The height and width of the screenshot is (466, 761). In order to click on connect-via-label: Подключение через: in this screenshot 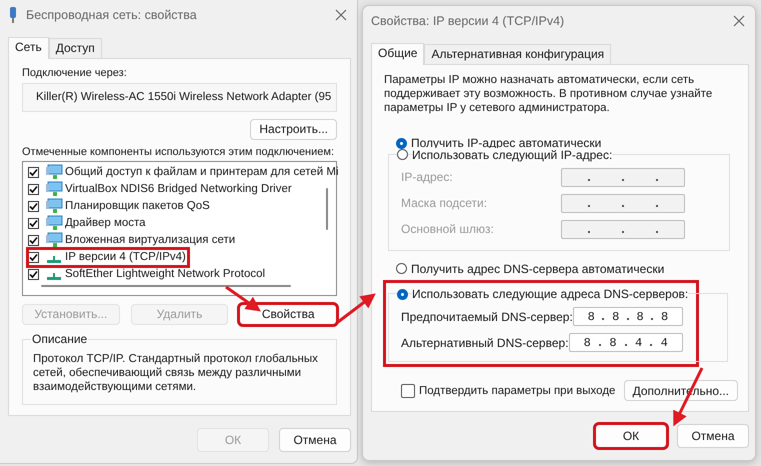, I will do `click(75, 73)`.